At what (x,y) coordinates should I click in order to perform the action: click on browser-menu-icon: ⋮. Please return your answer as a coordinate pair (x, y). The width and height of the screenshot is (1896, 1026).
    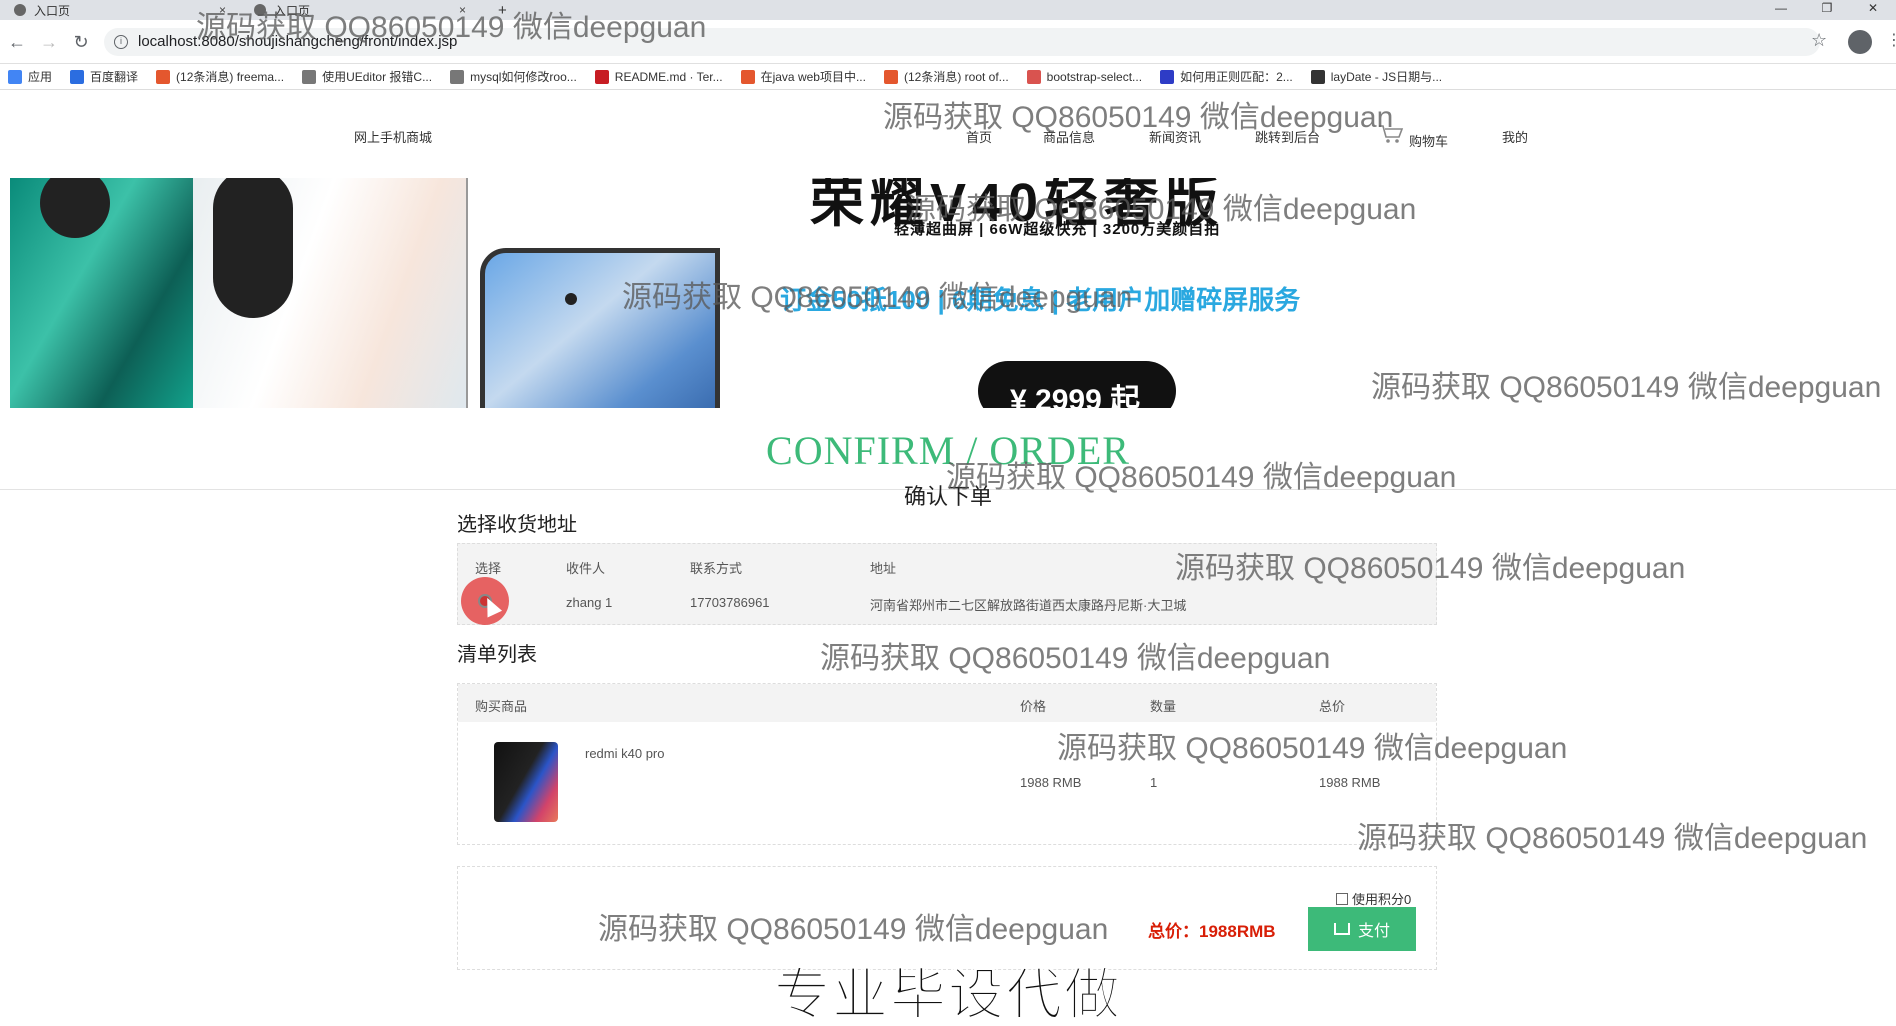
    Looking at the image, I should click on (1891, 40).